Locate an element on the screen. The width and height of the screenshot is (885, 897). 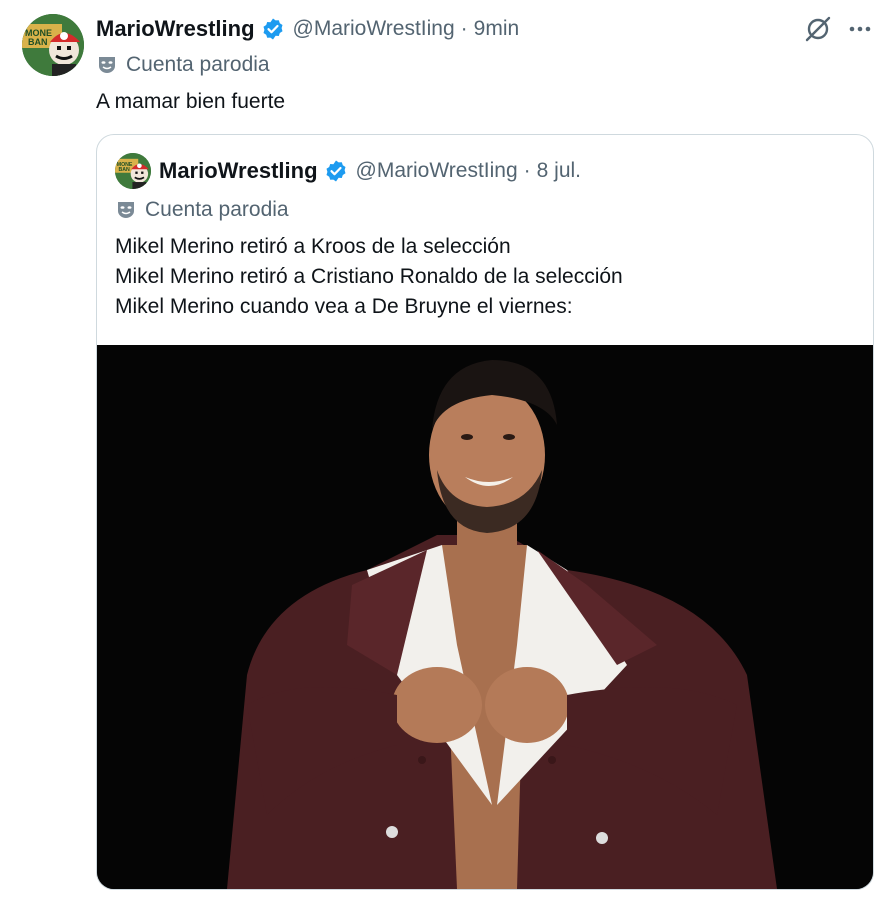
more-options-icon is located at coordinates (860, 29).